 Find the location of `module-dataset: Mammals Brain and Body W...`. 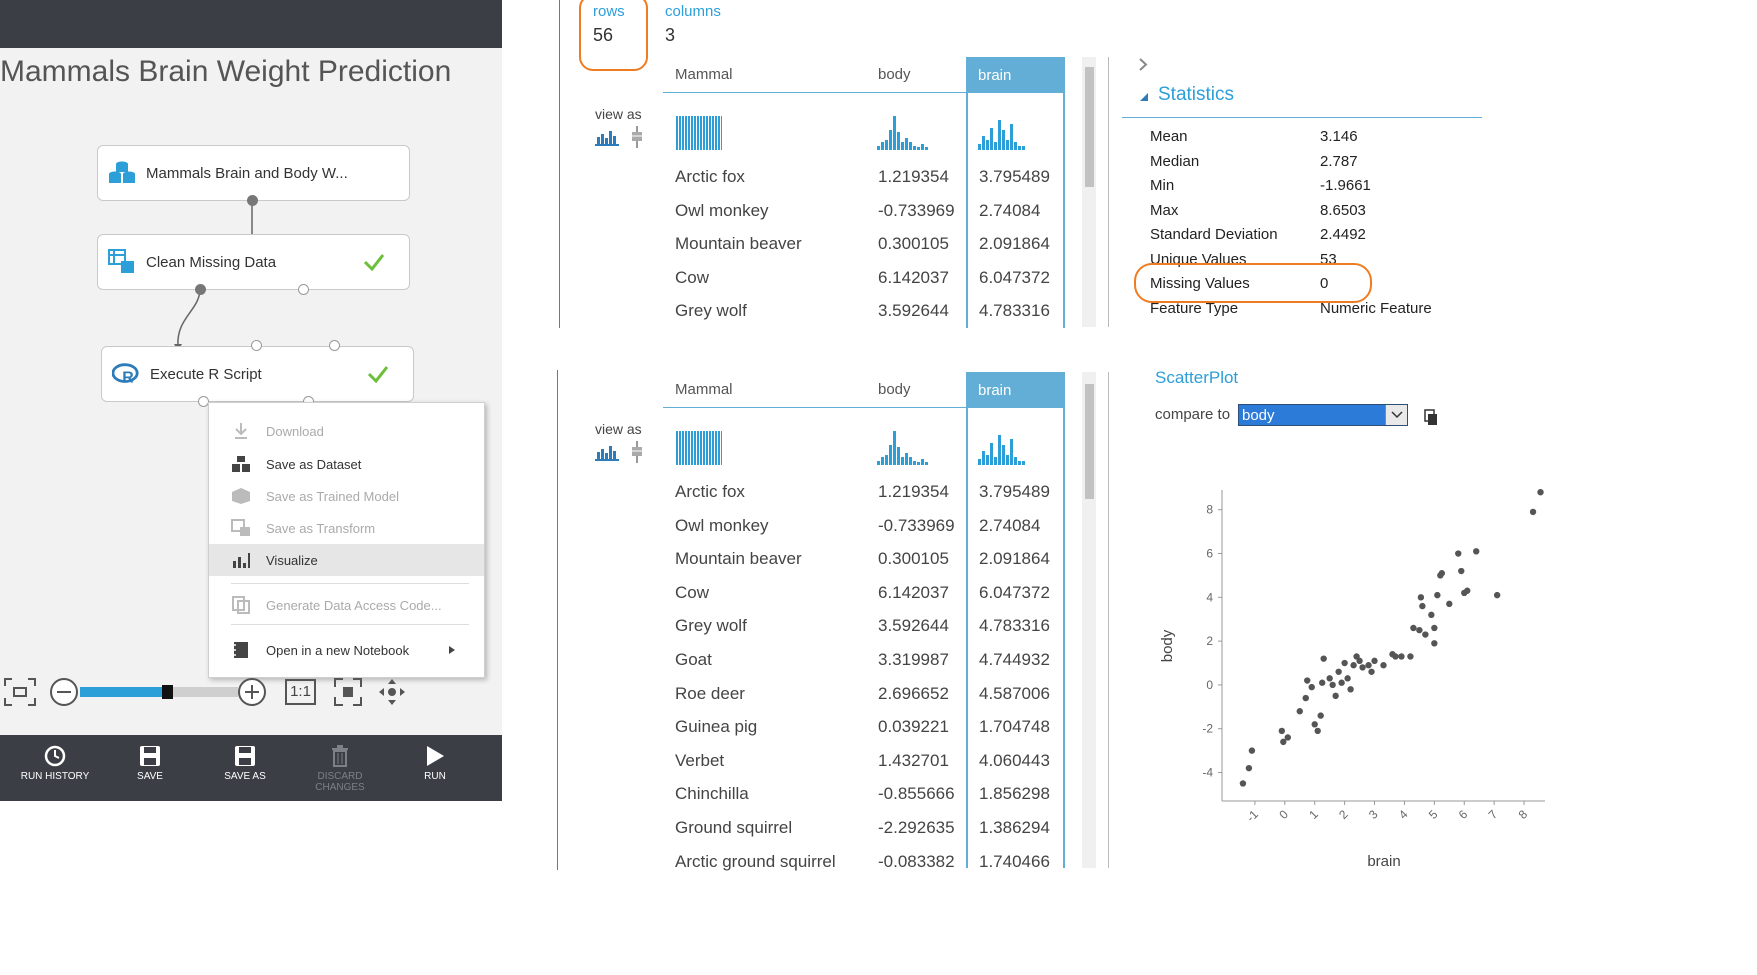

module-dataset: Mammals Brain and Body W... is located at coordinates (253, 173).